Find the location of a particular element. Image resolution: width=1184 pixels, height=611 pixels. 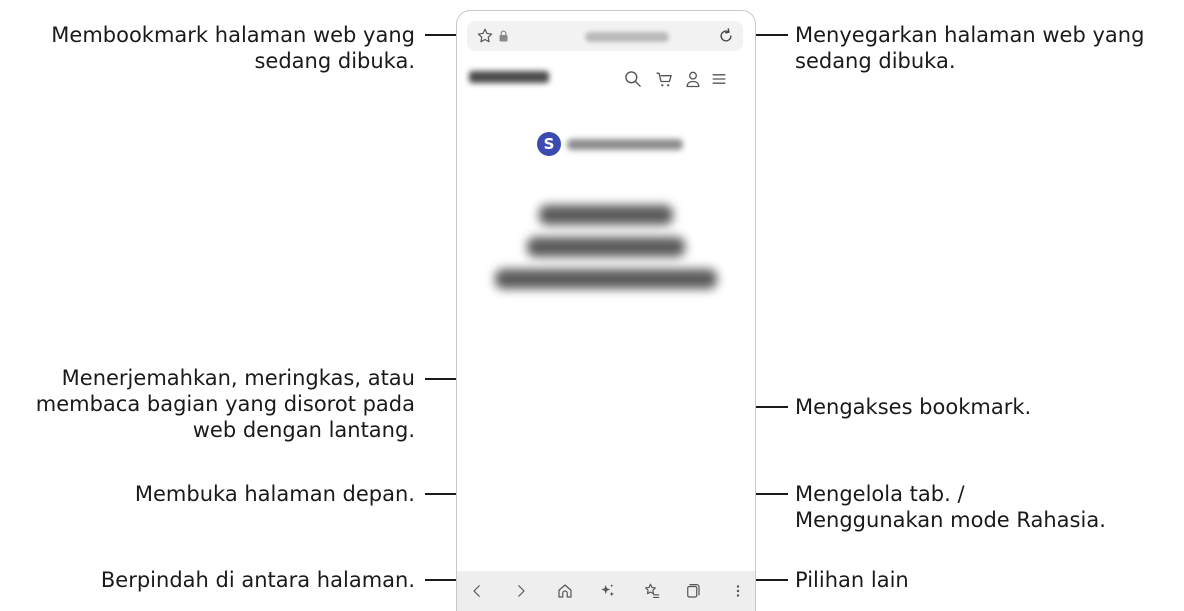

callout-home: Membuka halaman depan. is located at coordinates (274, 494).